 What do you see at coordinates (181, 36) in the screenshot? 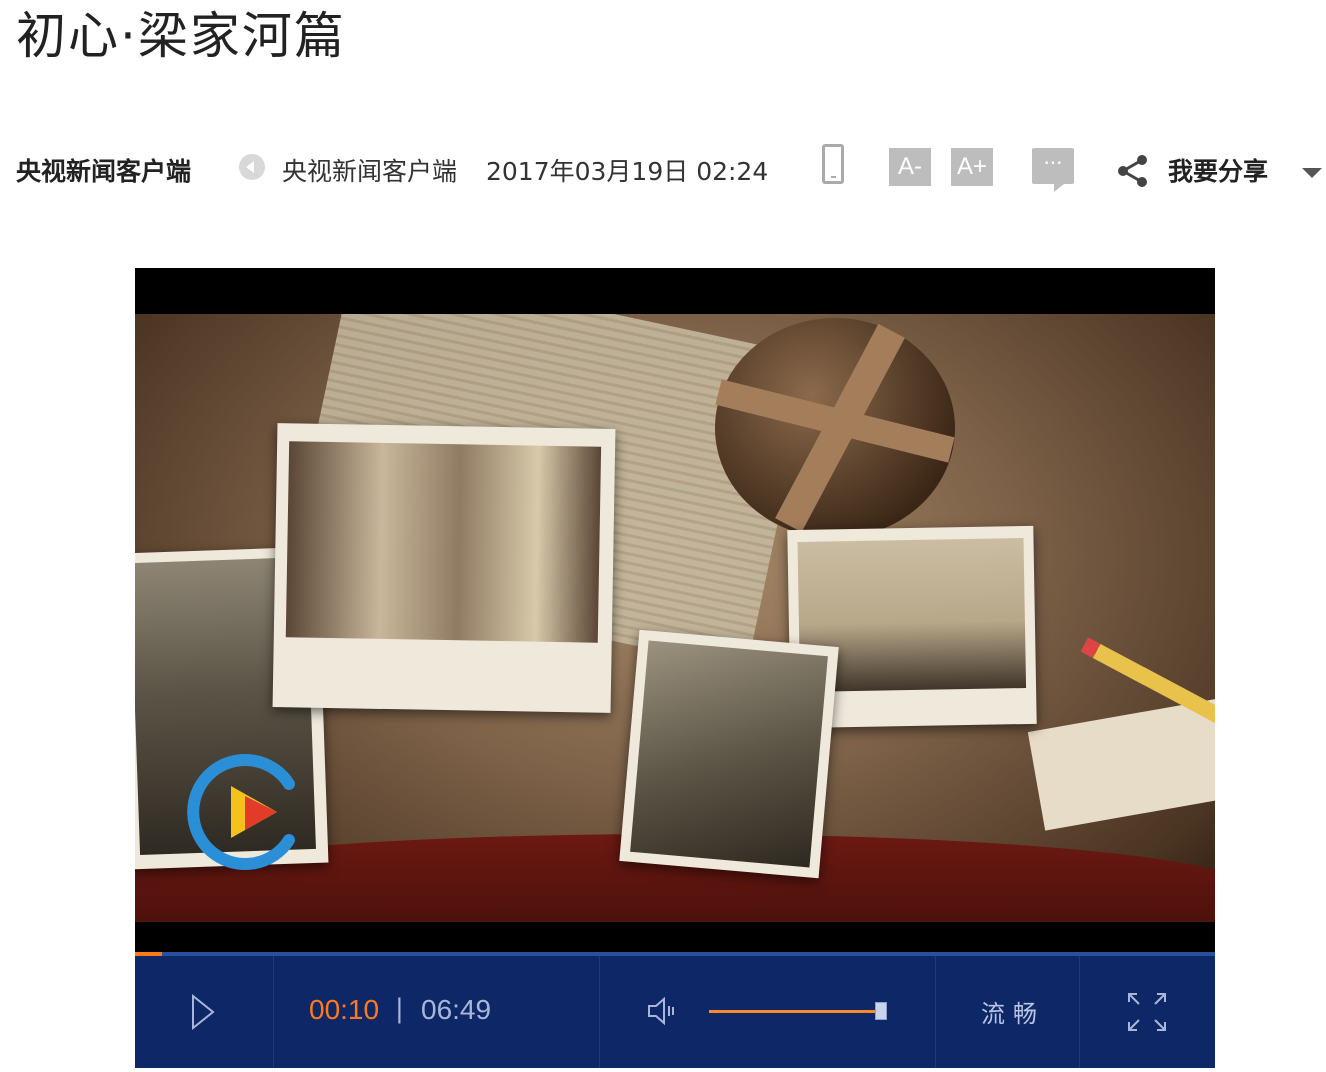
I see `article-title: 初心·梁家河篇` at bounding box center [181, 36].